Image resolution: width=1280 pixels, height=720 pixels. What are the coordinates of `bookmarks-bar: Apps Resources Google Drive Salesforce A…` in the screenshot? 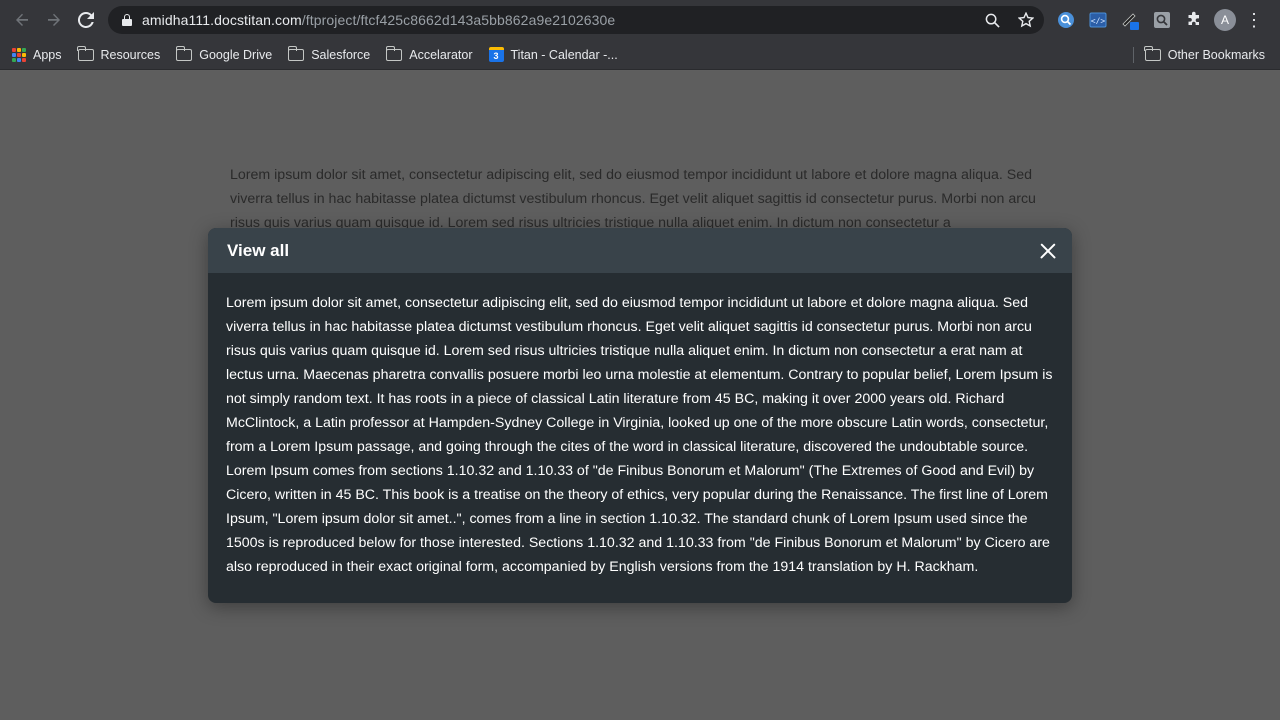 It's located at (640, 55).